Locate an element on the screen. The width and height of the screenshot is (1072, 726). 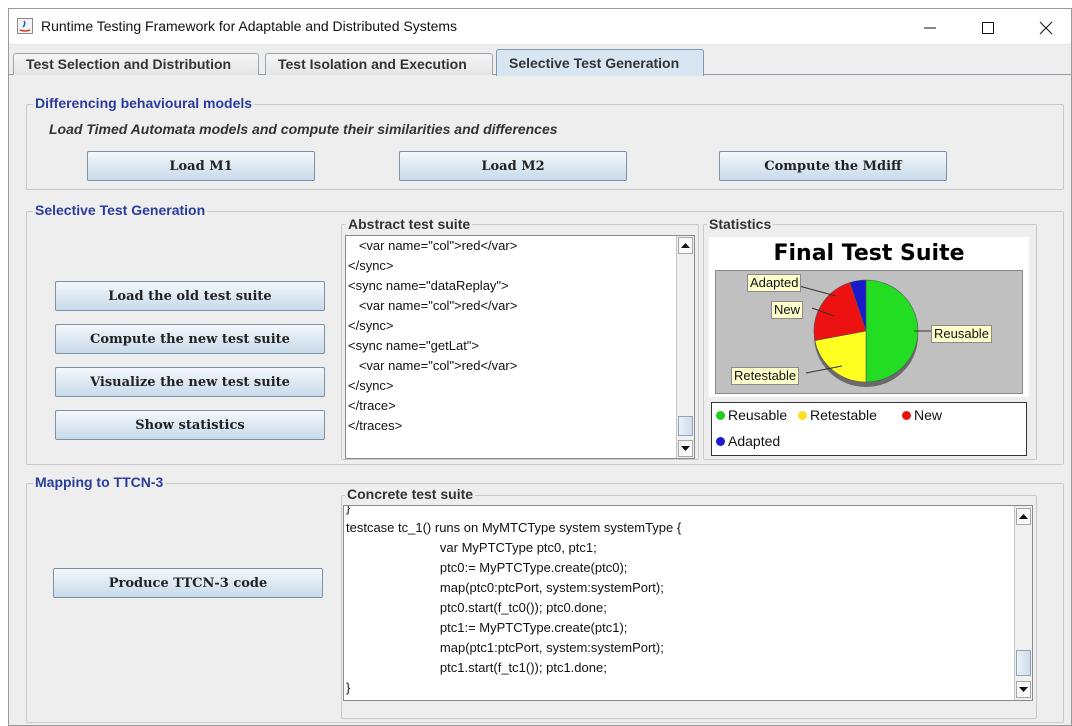
java-app-icon is located at coordinates (25, 26).